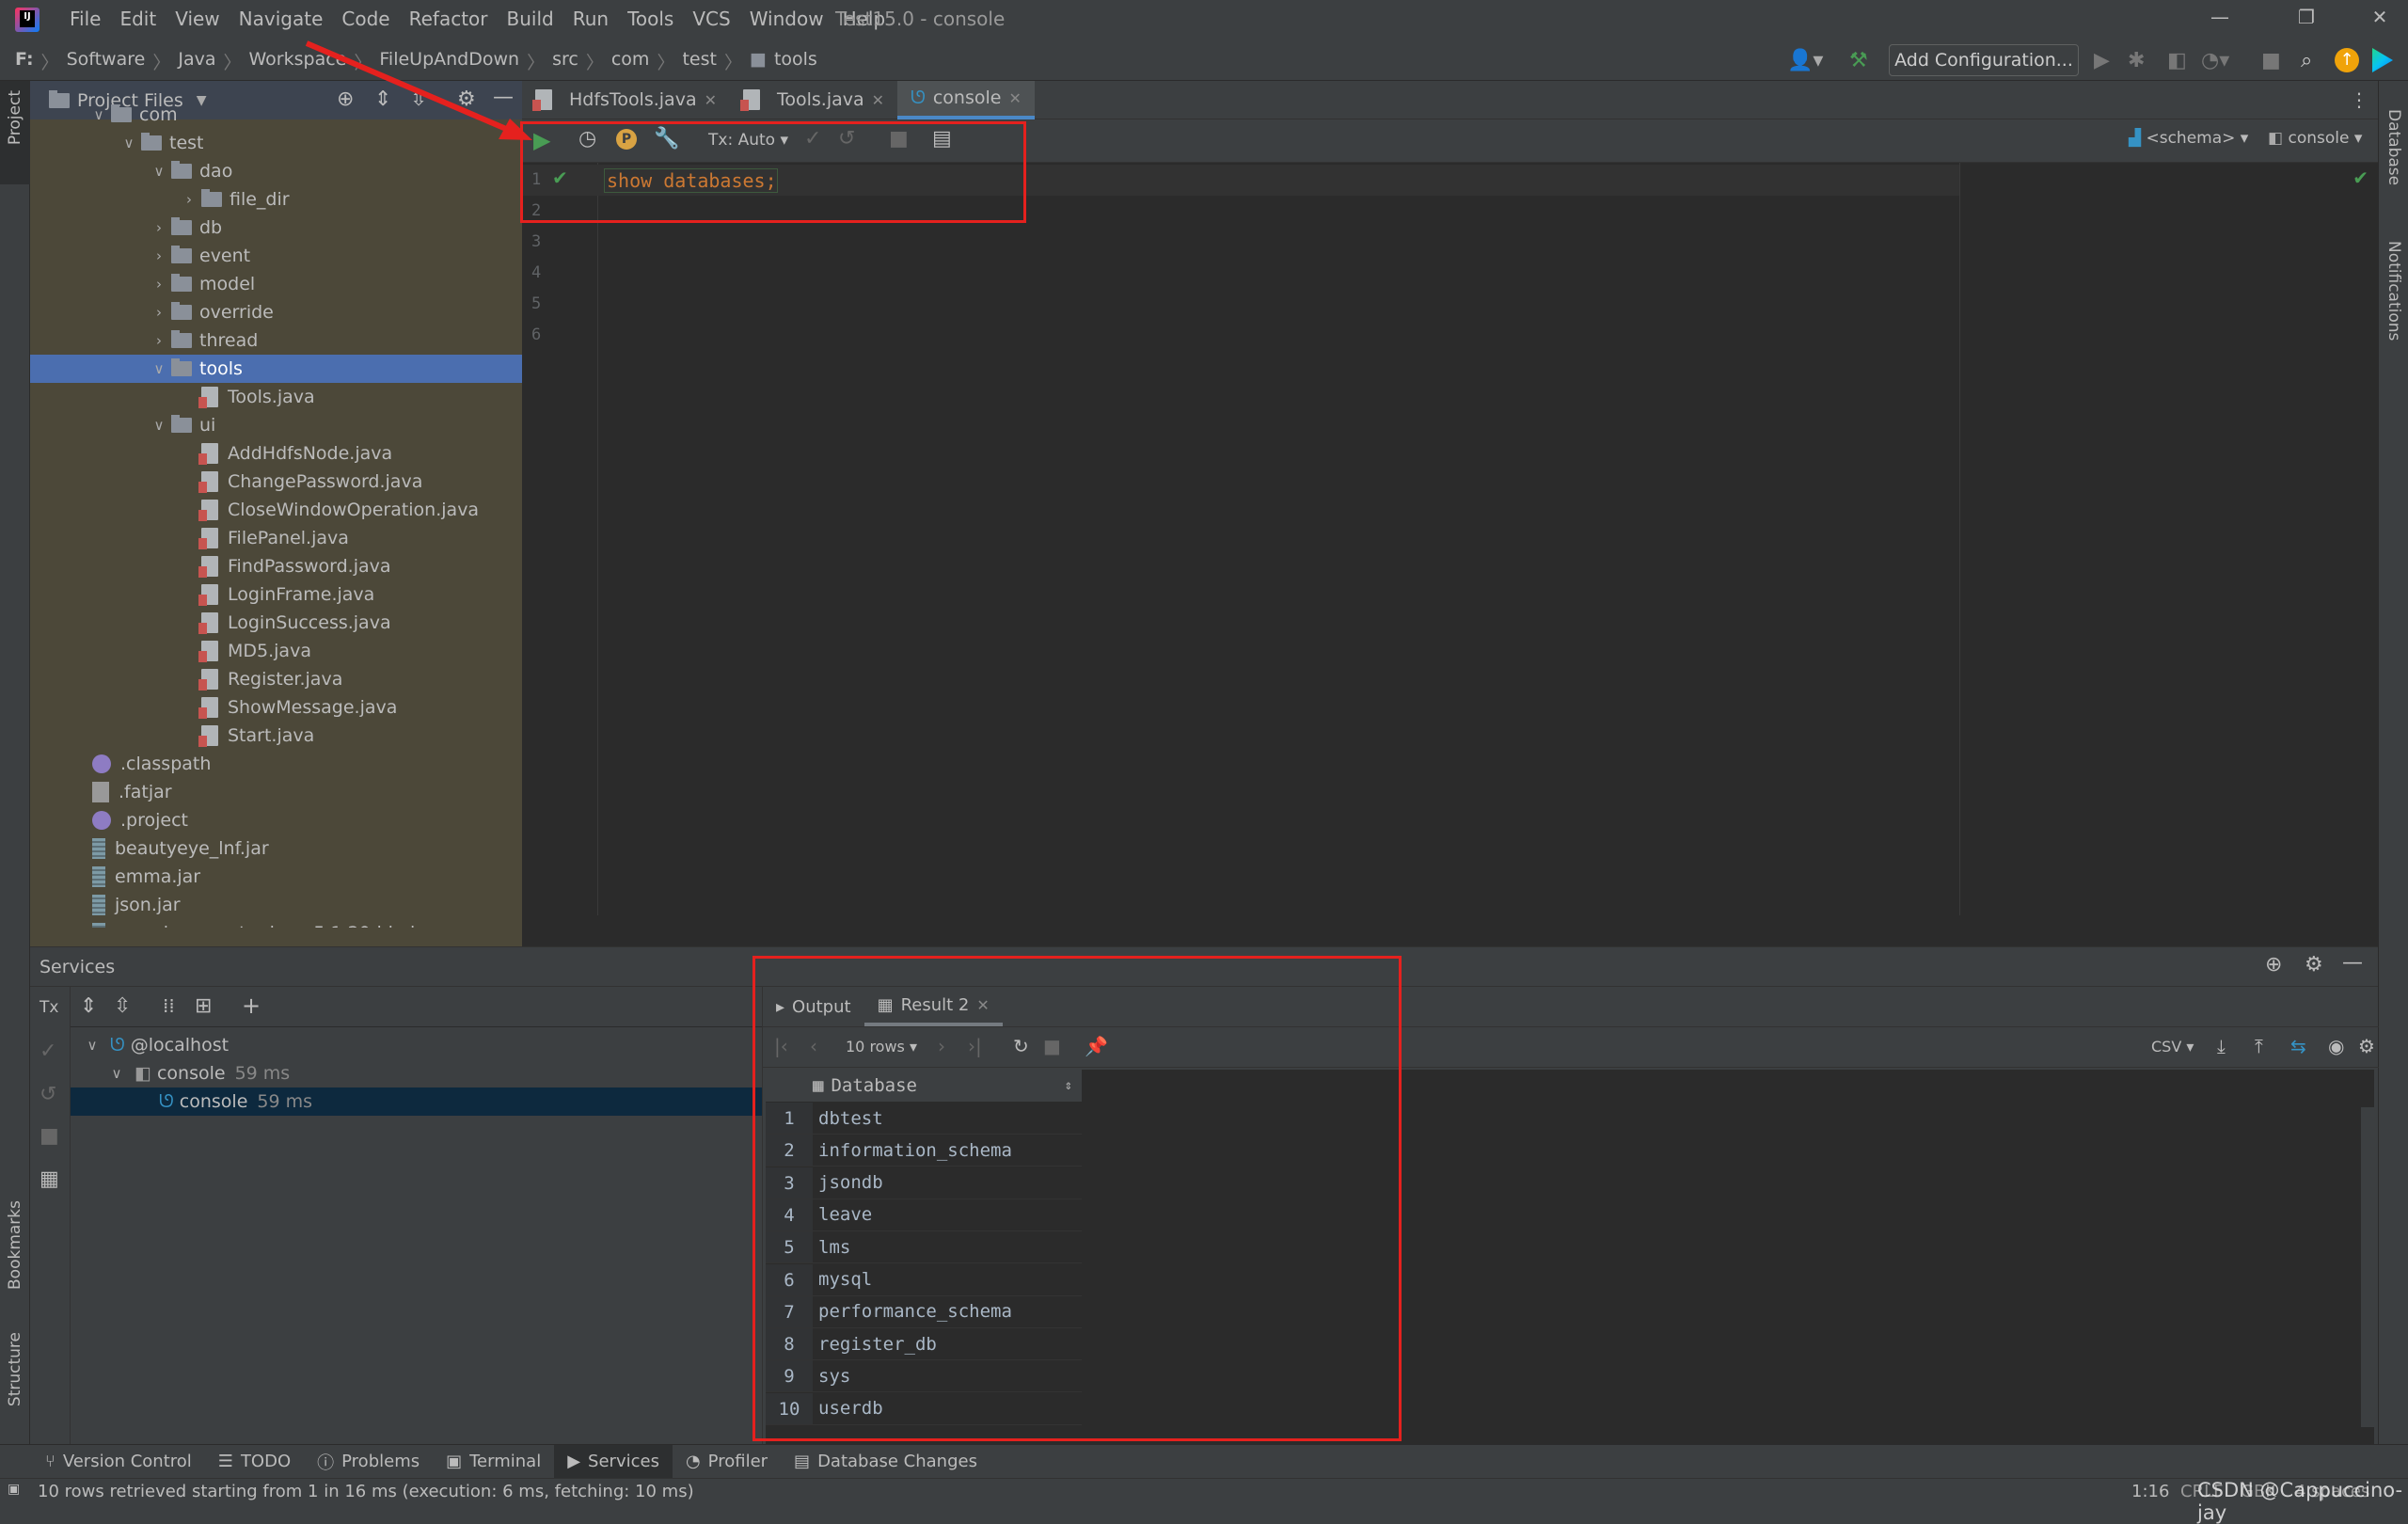 This screenshot has height=1524, width=2408. Describe the element at coordinates (276, 651) in the screenshot. I see `tree-item: MD5.java` at that location.